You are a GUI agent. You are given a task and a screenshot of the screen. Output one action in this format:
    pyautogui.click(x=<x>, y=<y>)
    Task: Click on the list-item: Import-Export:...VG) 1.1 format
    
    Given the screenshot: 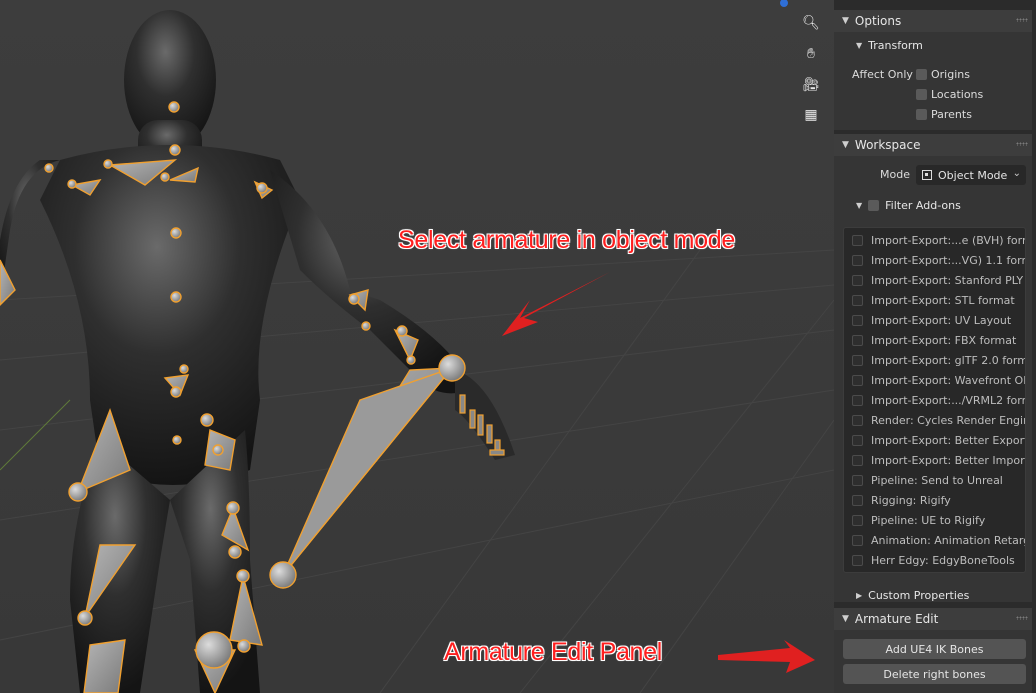 What is the action you would take?
    pyautogui.click(x=938, y=260)
    